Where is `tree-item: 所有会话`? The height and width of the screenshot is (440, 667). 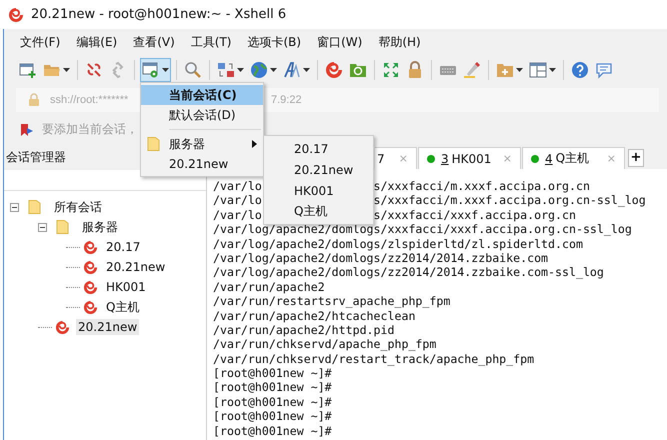
tree-item: 所有会话 is located at coordinates (78, 207).